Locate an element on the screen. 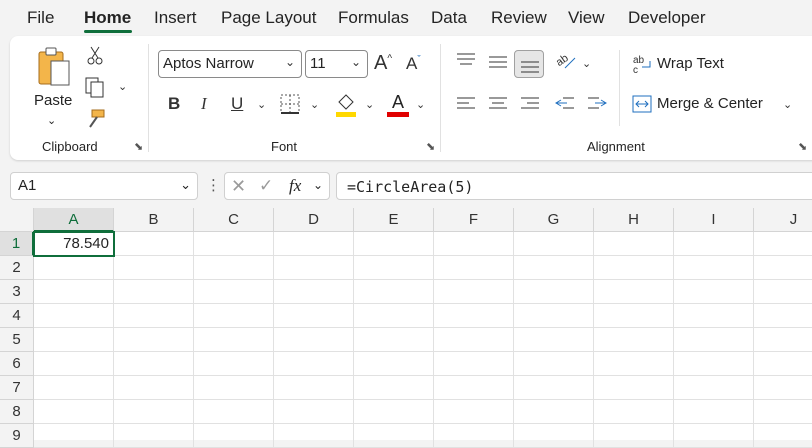  cell-f4 is located at coordinates (474, 316).